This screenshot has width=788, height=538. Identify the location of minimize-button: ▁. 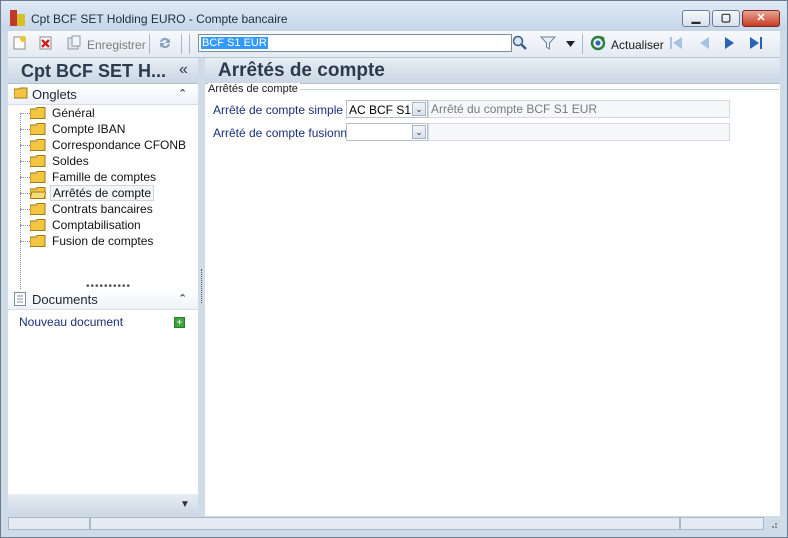
(696, 18).